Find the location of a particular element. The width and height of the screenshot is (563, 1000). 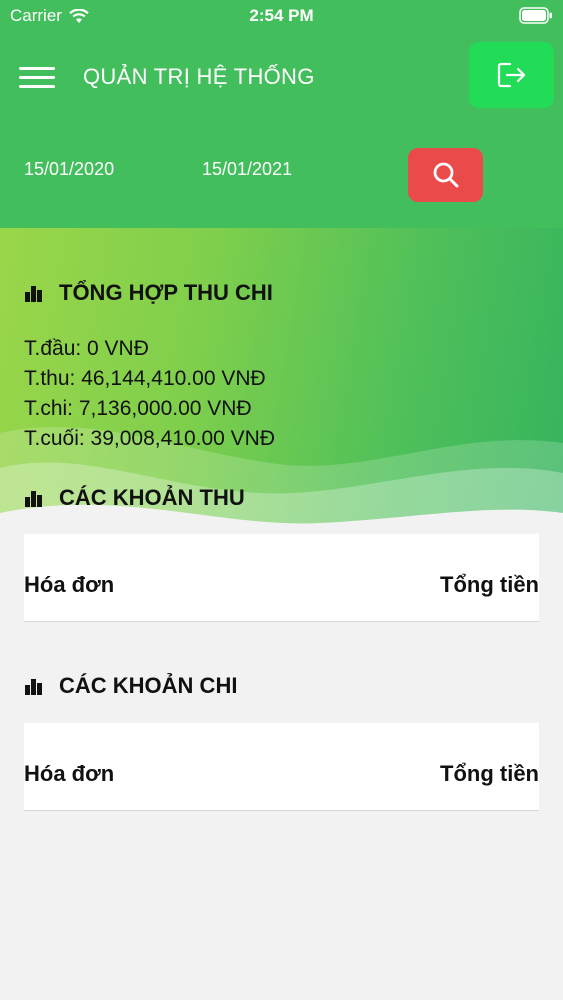

hamburger-menu-icon is located at coordinates (37, 78).